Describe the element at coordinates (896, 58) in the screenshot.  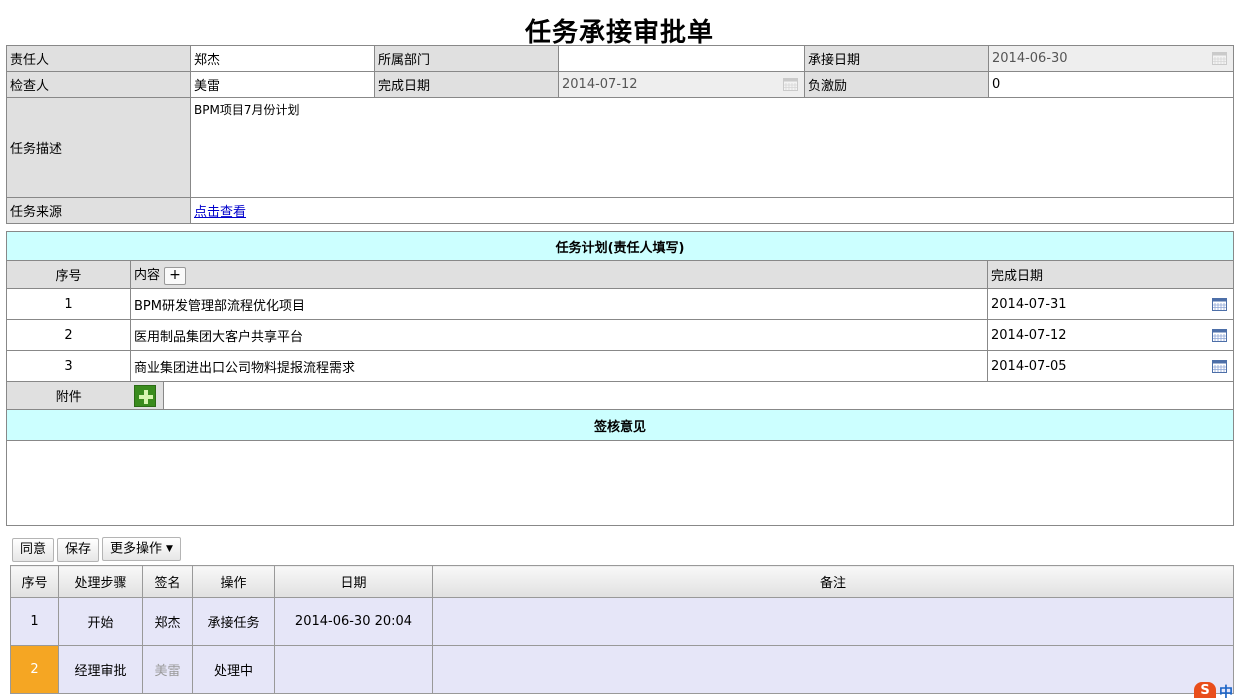
I see `accept-date-label: 承接日期` at that location.